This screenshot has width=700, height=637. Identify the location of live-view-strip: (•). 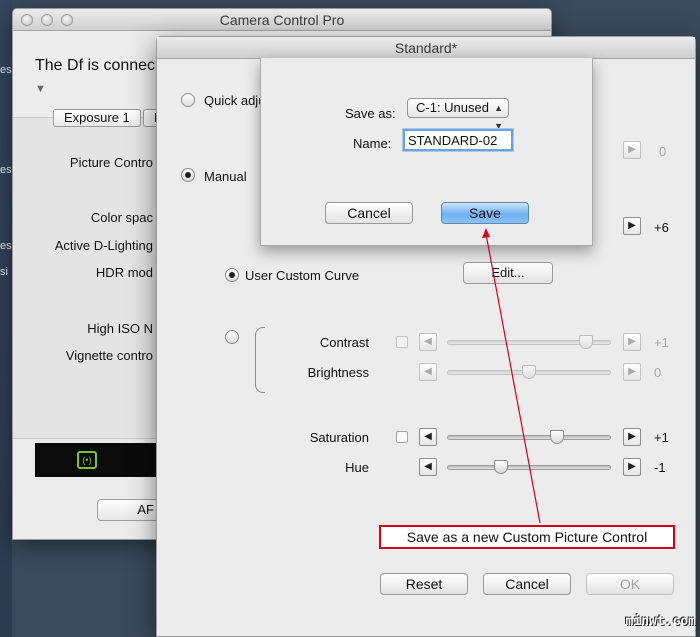
(97, 460).